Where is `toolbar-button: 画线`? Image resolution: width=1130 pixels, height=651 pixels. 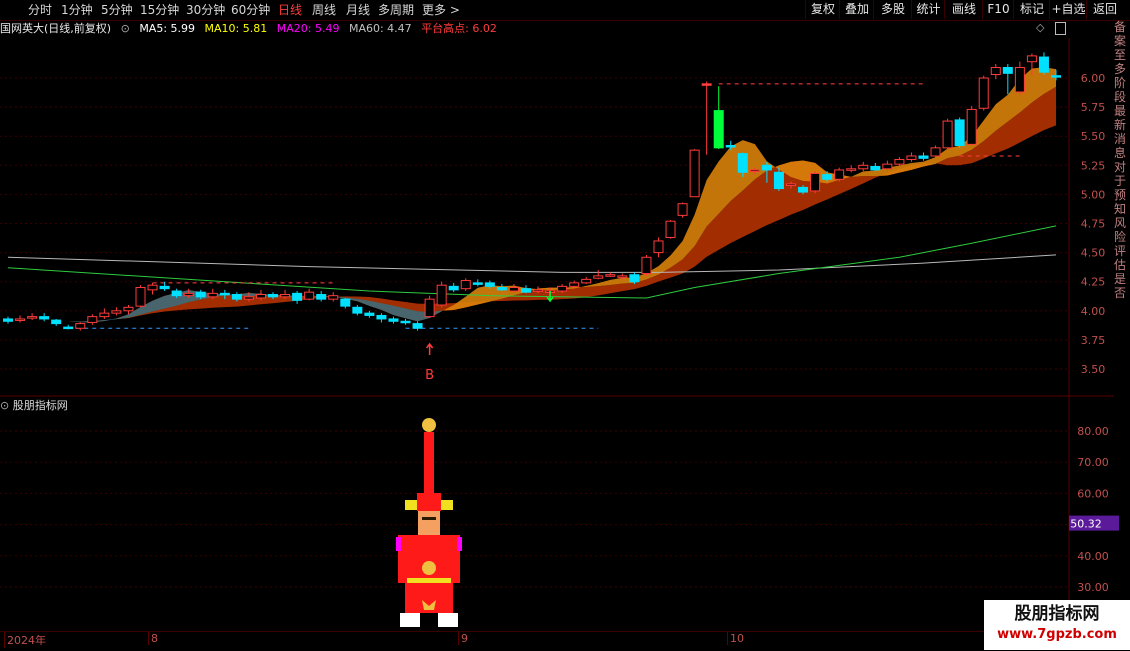 toolbar-button: 画线 is located at coordinates (963, 9).